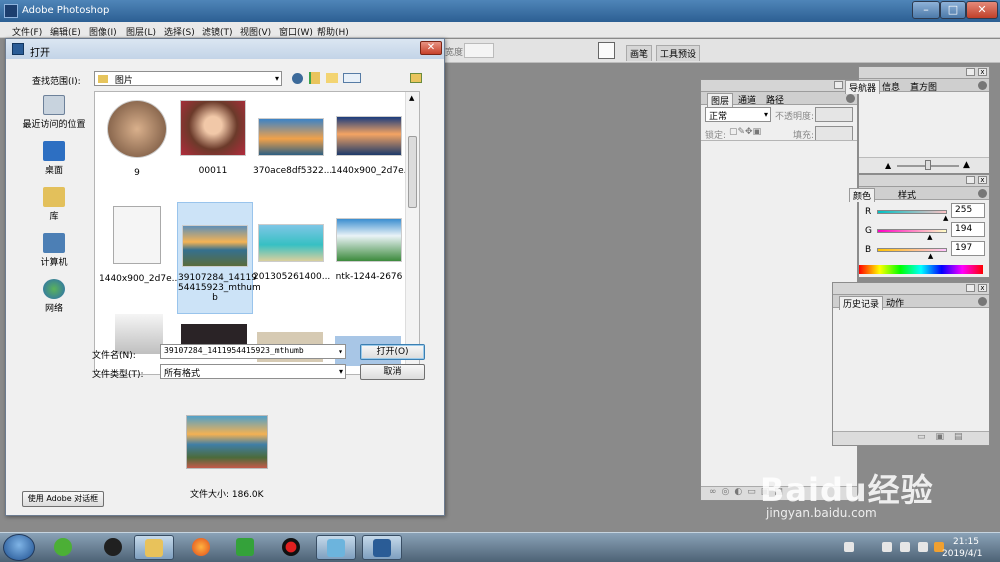 The image size is (1000, 562). Describe the element at coordinates (945, 218) in the screenshot. I see `channel-r-marker: ▲` at that location.